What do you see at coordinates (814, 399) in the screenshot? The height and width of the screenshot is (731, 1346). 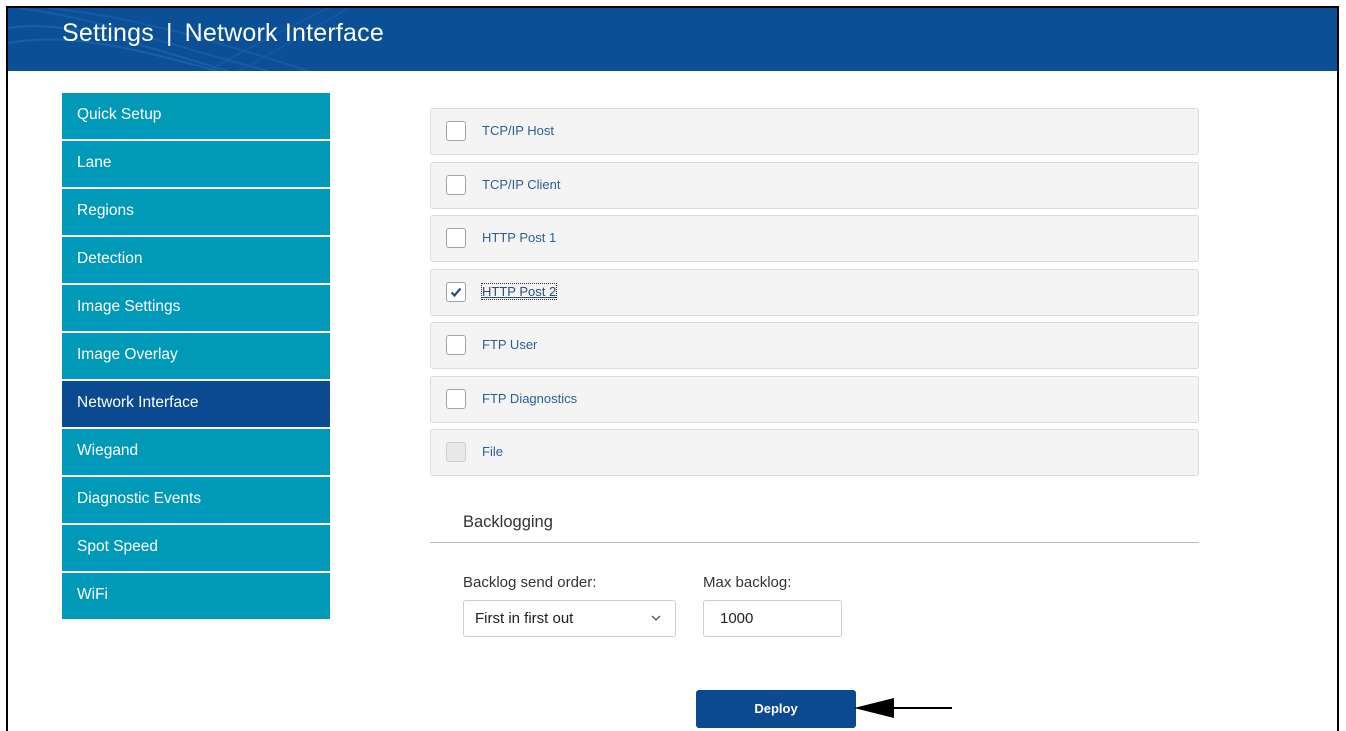 I see `option-ftp-diagnostics: FTP Diagnostics` at bounding box center [814, 399].